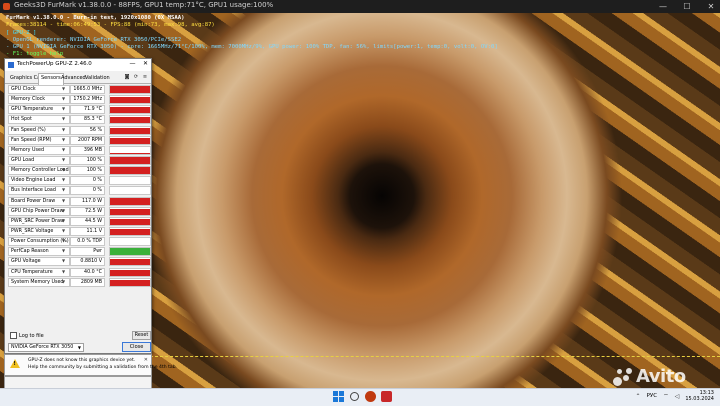 This screenshot has width=720, height=406. What do you see at coordinates (638, 396) in the screenshot?
I see `chevron-up-icon: ⌃` at bounding box center [638, 396].